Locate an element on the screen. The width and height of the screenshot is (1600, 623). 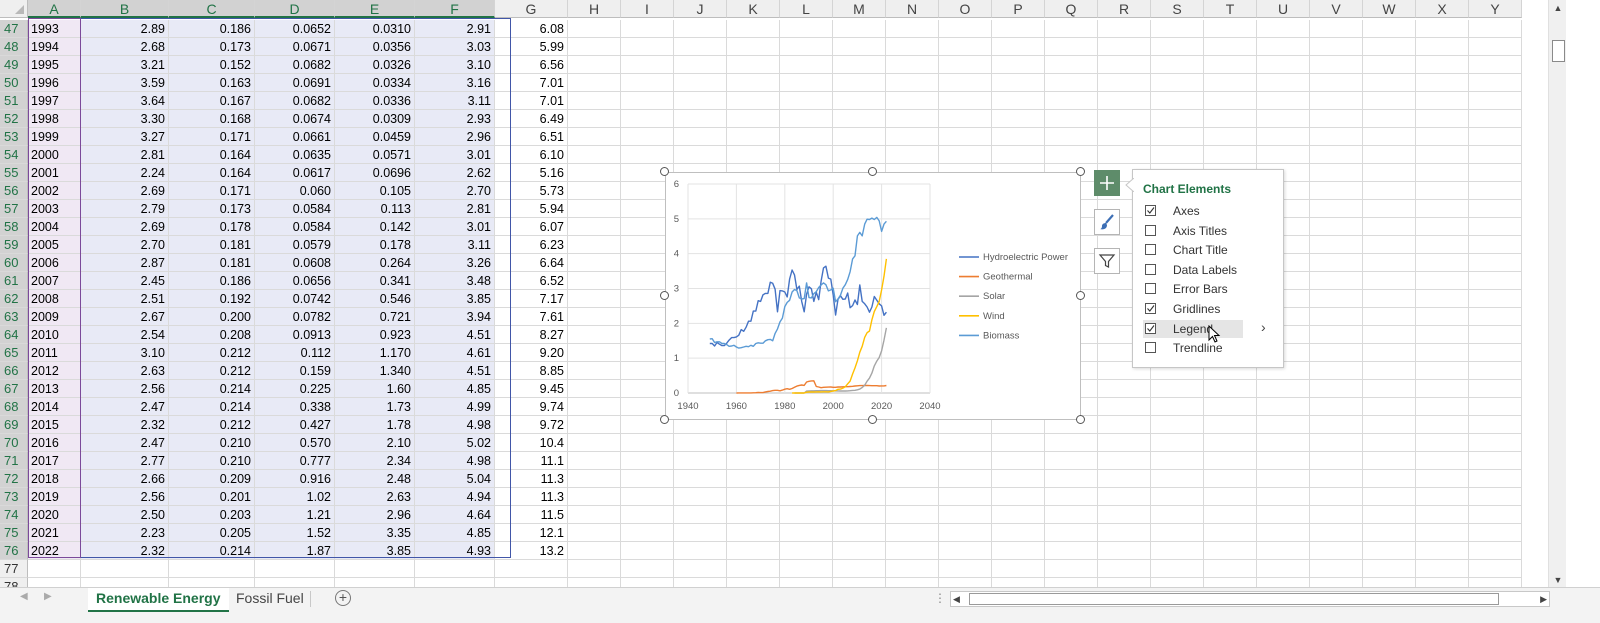
column-header-v: V is located at coordinates (1336, 9).